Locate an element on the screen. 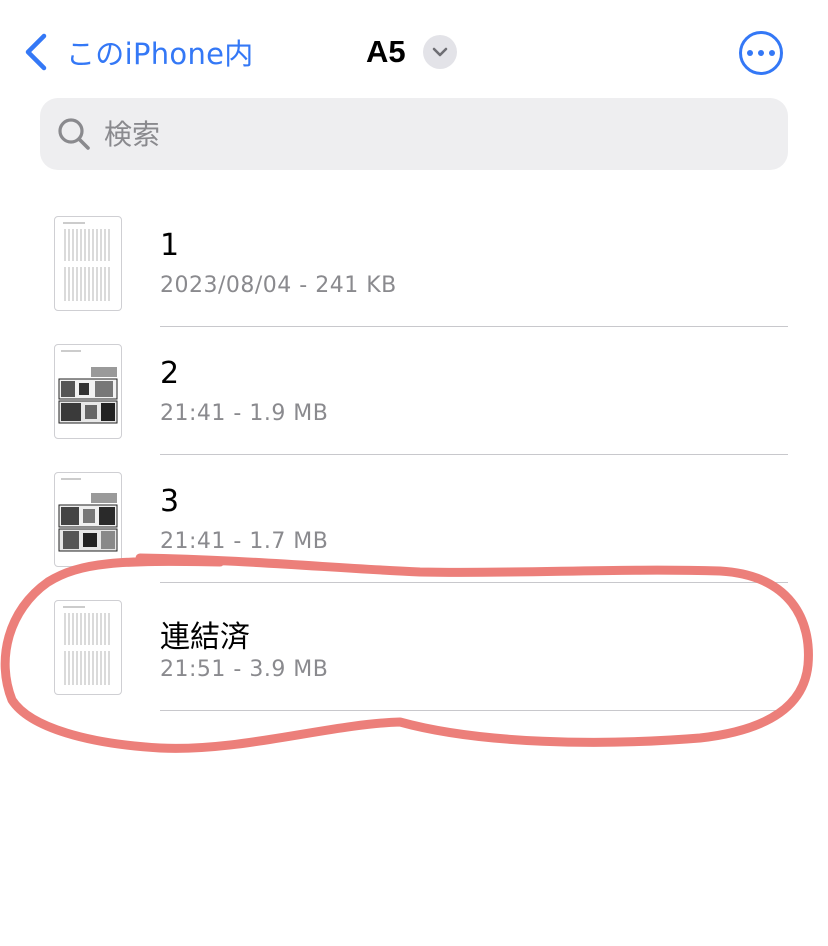 This screenshot has width=828, height=946. file-name: 1 is located at coordinates (170, 245).